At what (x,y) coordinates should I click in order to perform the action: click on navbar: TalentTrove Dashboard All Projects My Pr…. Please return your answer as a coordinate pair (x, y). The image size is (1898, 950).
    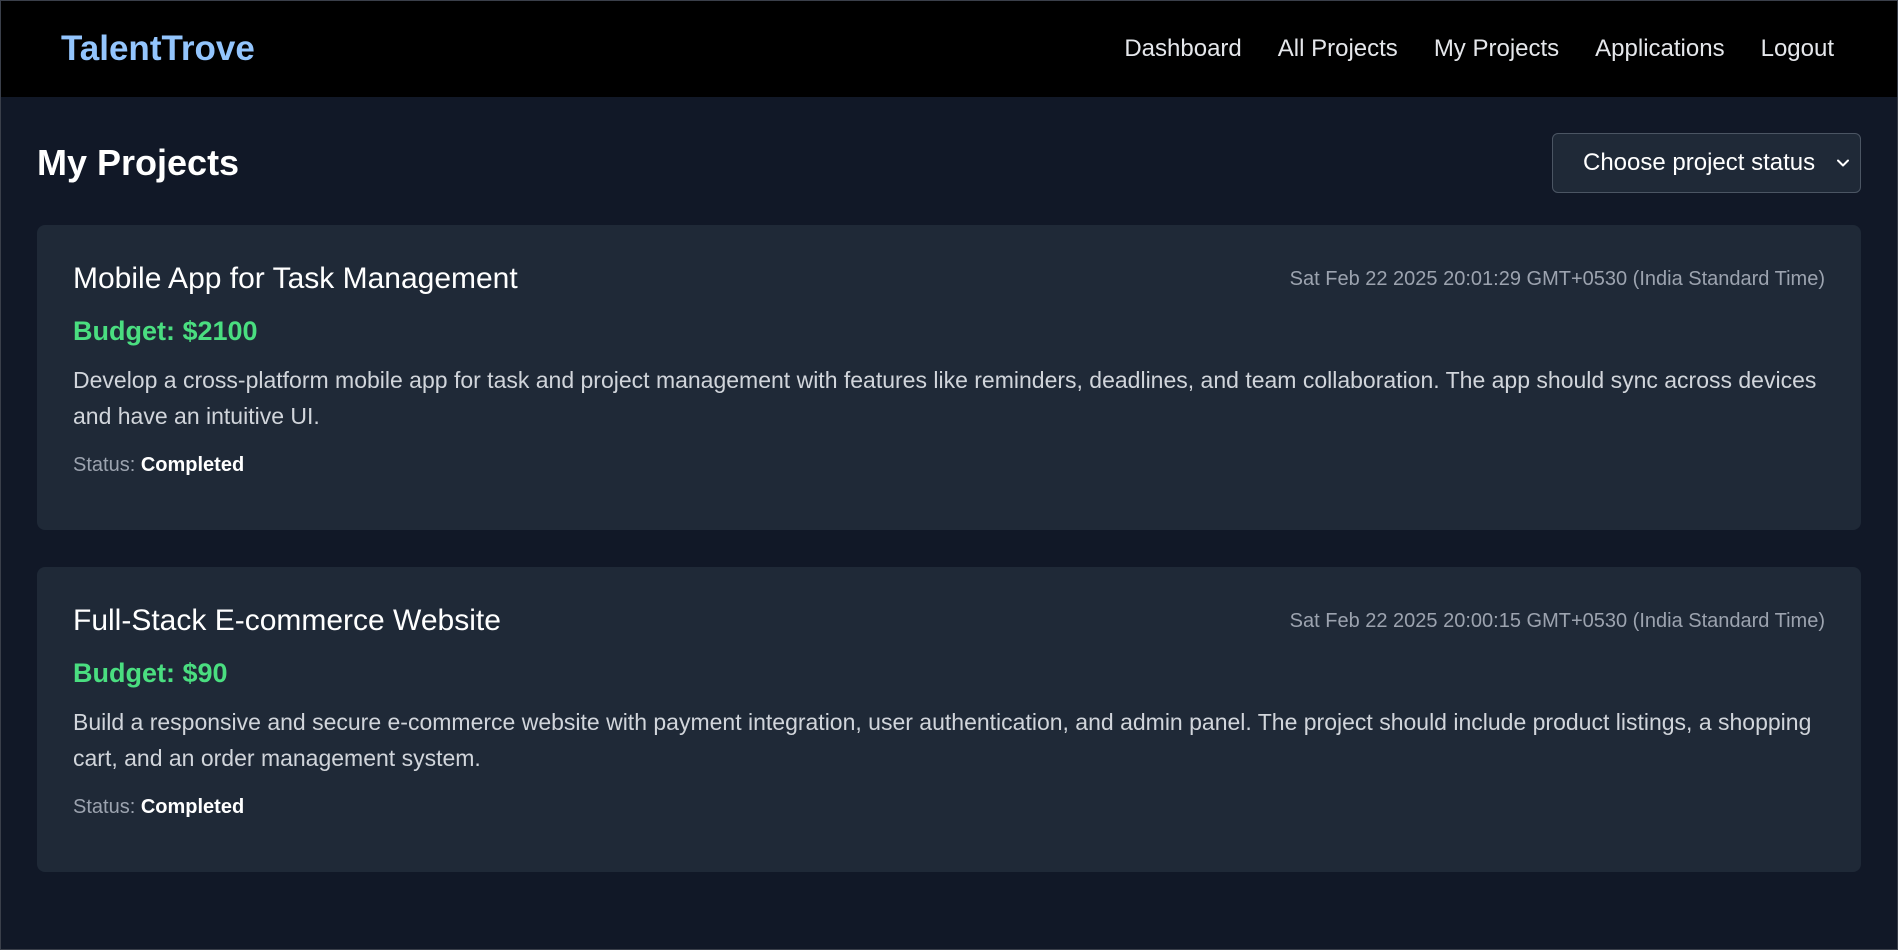
    Looking at the image, I should click on (949, 49).